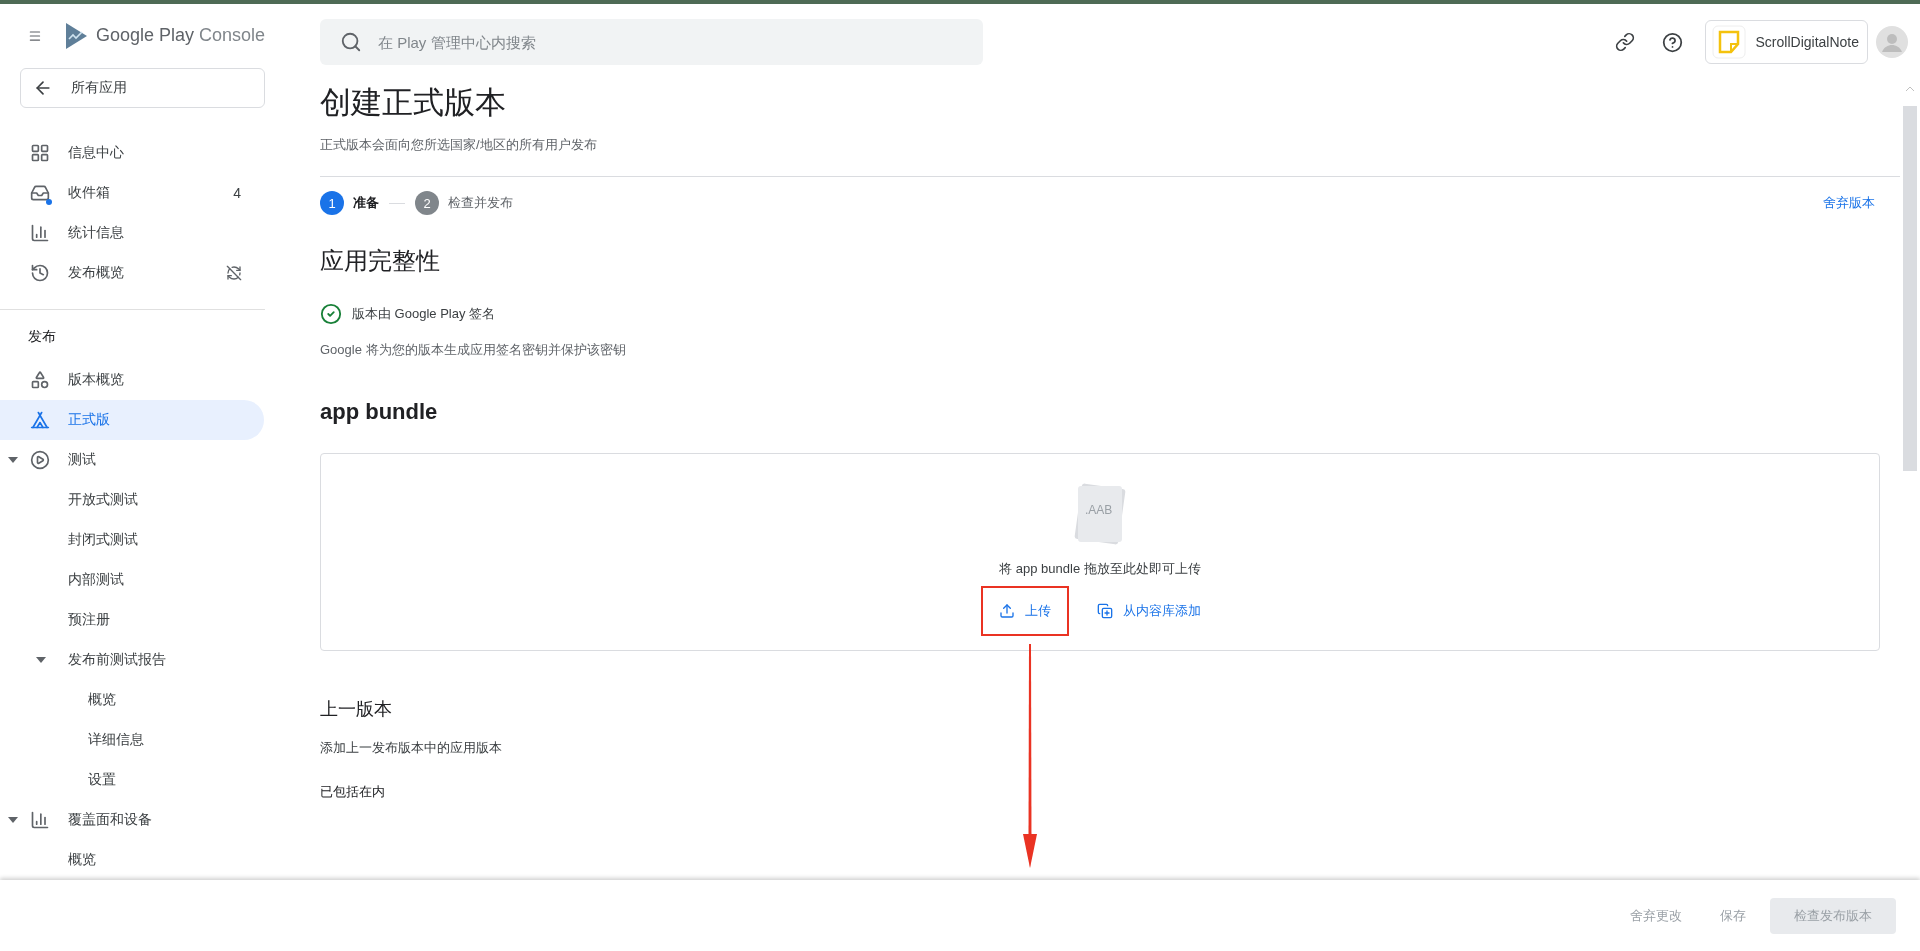 This screenshot has width=1920, height=951. I want to click on section-heading: 应用完整性, so click(380, 261).